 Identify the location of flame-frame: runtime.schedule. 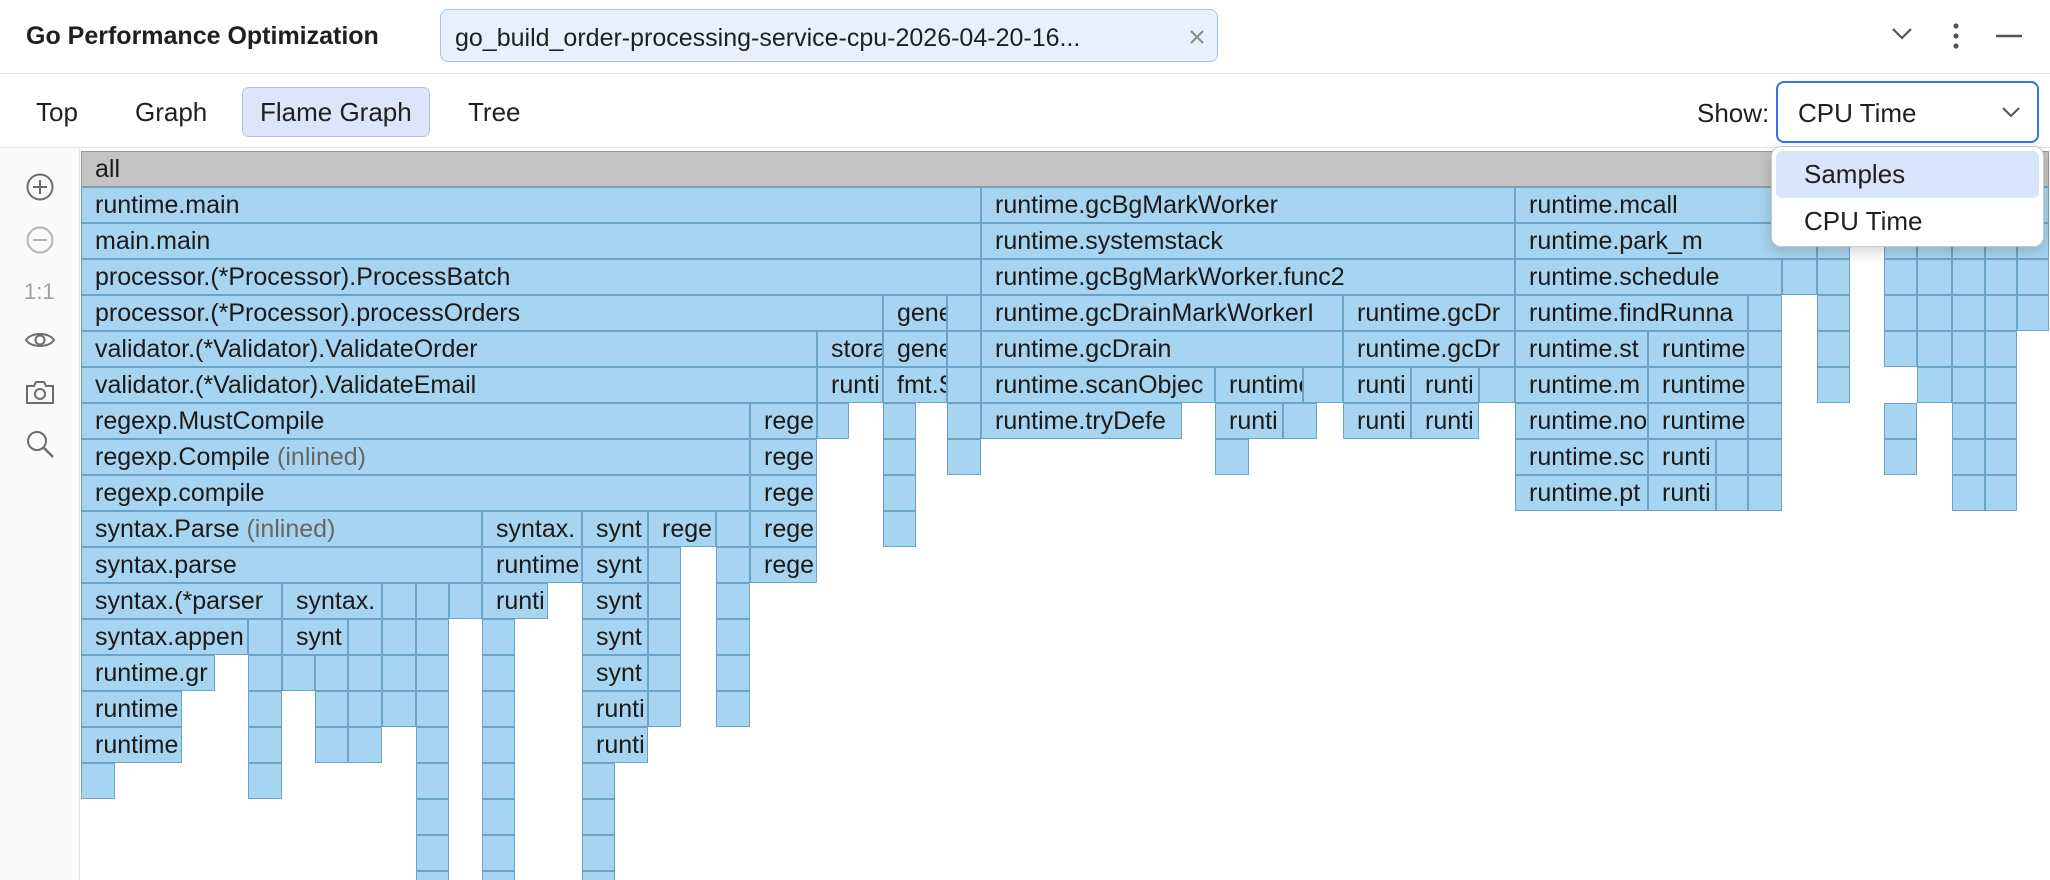
(1648, 277).